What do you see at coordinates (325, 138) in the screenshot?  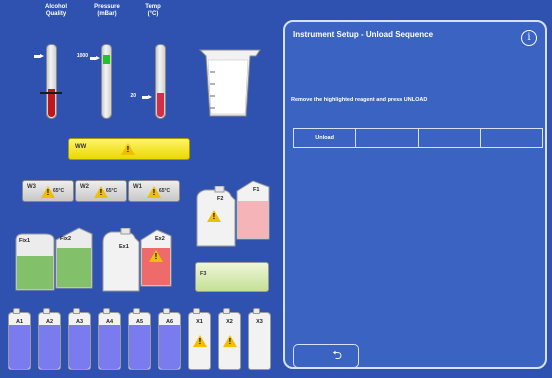 I see `sequence-cell-unload: Unload` at bounding box center [325, 138].